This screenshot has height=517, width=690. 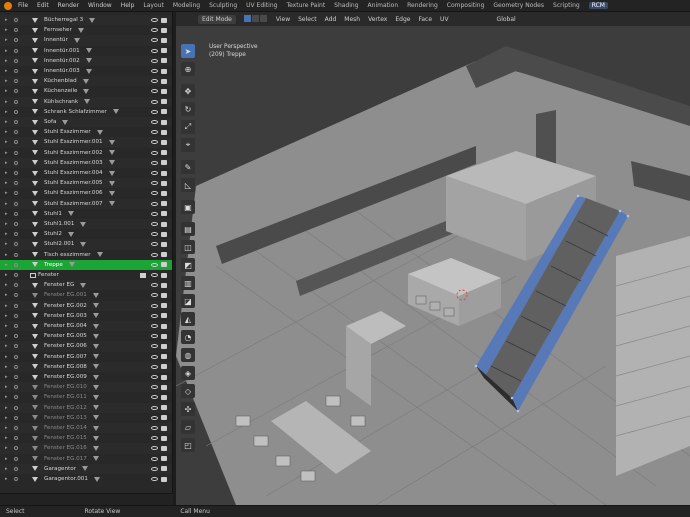 I want to click on menu-select: Select, so click(x=307, y=19).